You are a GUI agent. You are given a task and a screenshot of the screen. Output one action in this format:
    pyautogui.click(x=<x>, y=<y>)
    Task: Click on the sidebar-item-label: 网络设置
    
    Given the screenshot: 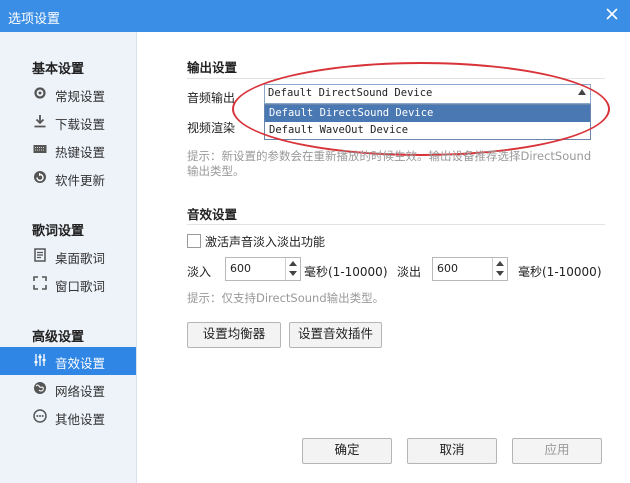 What is the action you would take?
    pyautogui.click(x=80, y=391)
    